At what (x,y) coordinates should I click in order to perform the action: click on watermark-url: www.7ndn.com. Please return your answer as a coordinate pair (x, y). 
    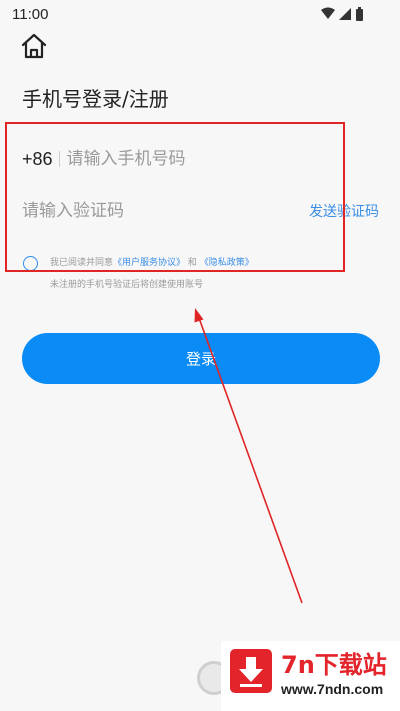
    Looking at the image, I should click on (332, 689).